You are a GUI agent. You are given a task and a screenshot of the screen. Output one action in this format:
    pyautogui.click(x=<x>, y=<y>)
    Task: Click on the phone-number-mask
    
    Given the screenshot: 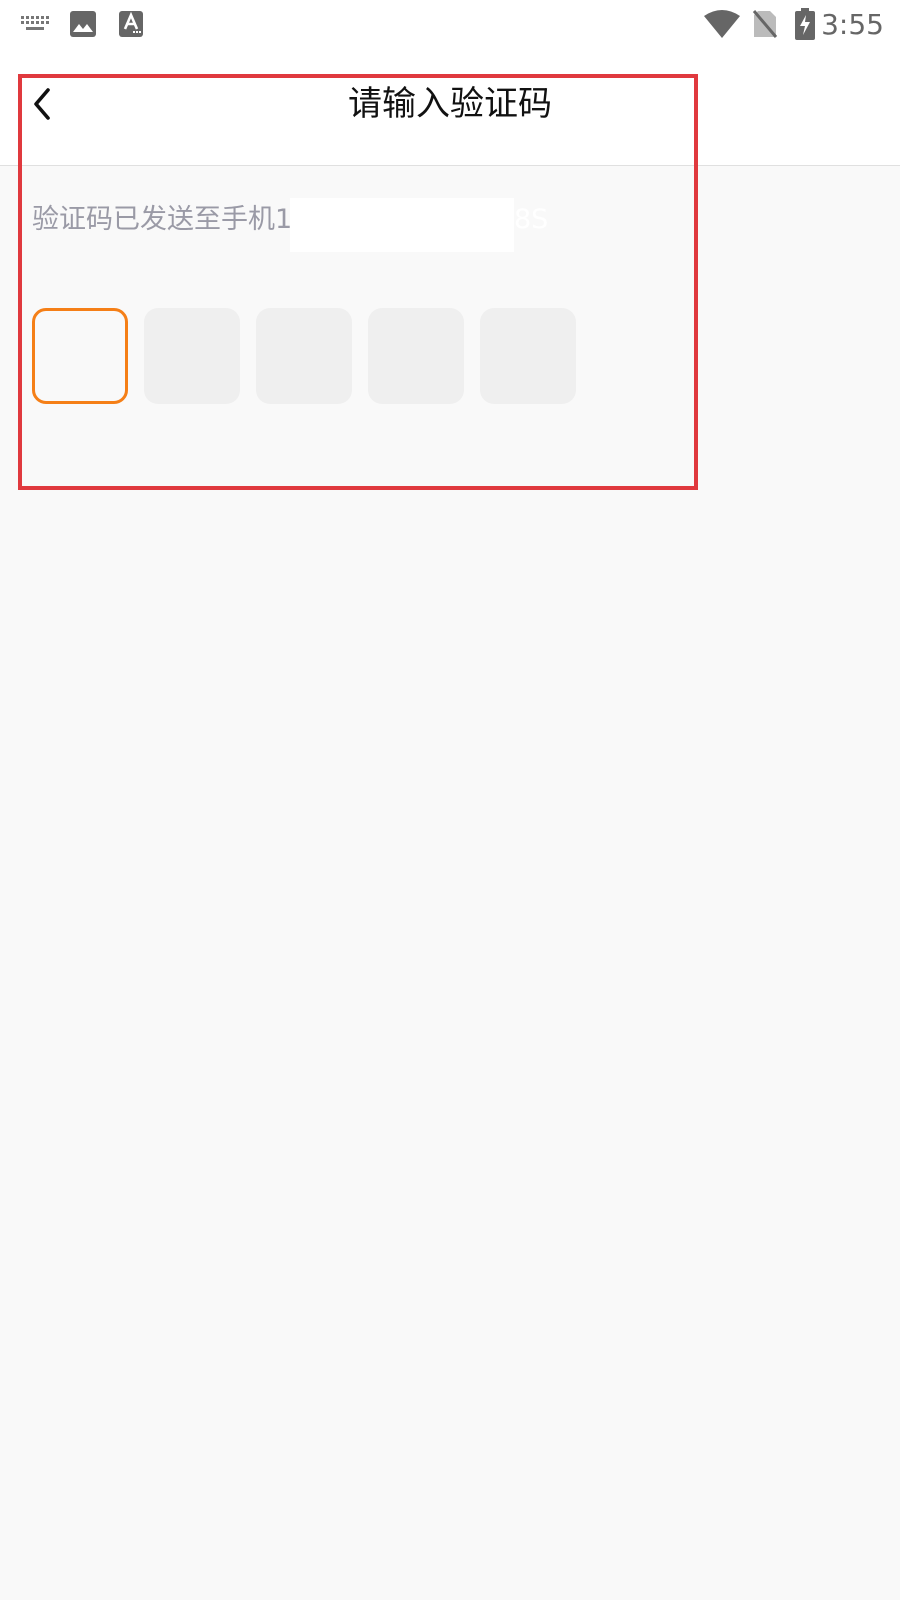 What is the action you would take?
    pyautogui.click(x=402, y=225)
    